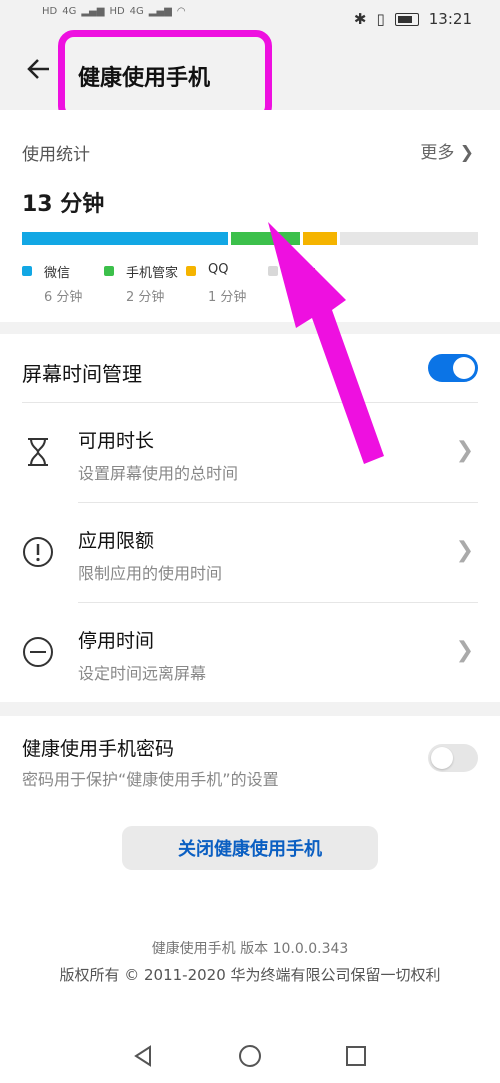 The height and width of the screenshot is (1083, 500). What do you see at coordinates (150, 779) in the screenshot?
I see `password-subtitle: 密码用于保护“健康使用手机”的设置` at bounding box center [150, 779].